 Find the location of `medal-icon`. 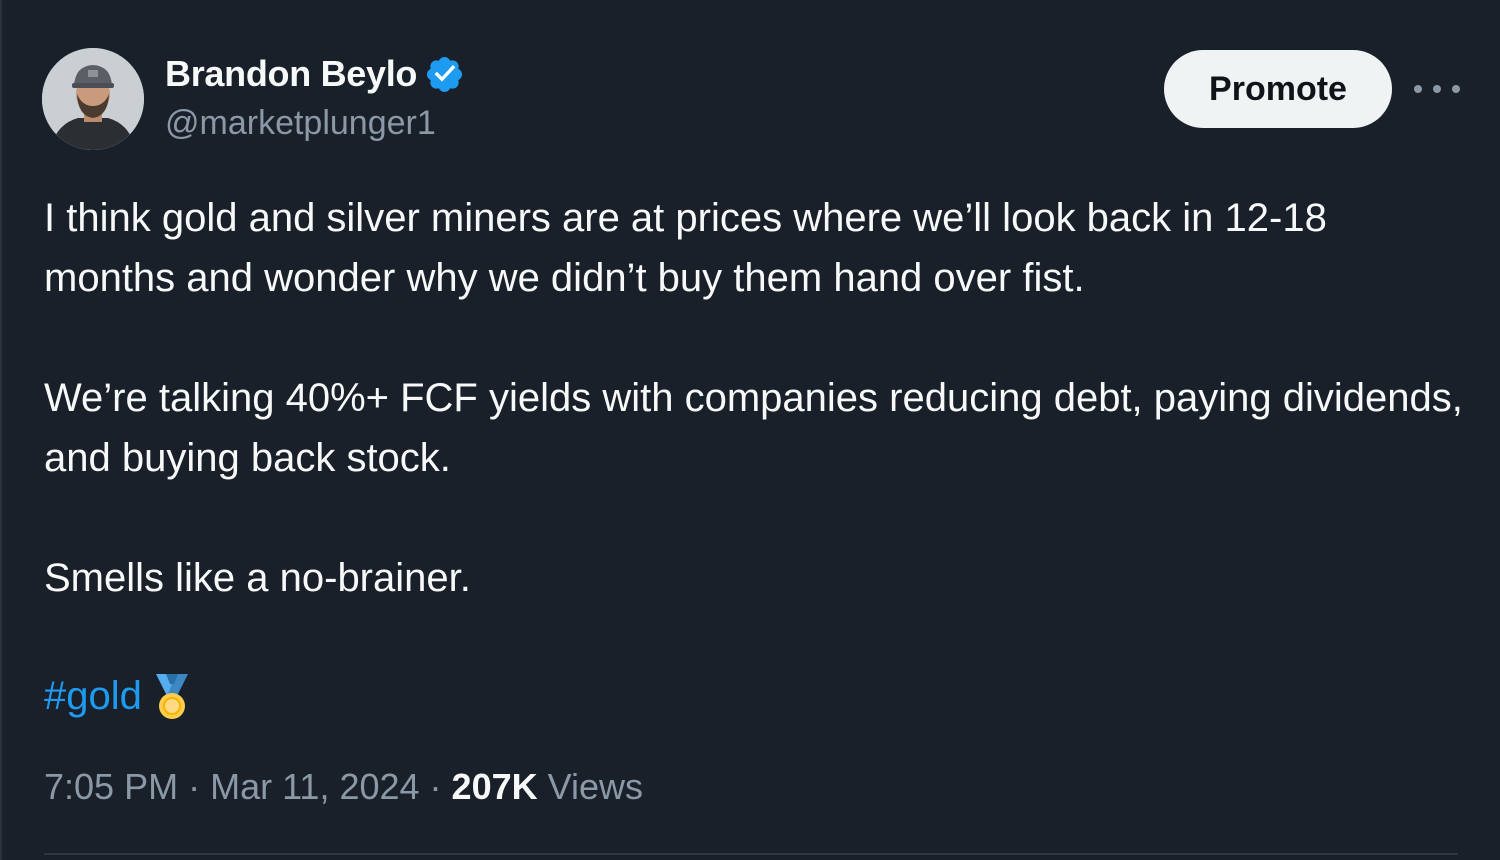

medal-icon is located at coordinates (171, 696).